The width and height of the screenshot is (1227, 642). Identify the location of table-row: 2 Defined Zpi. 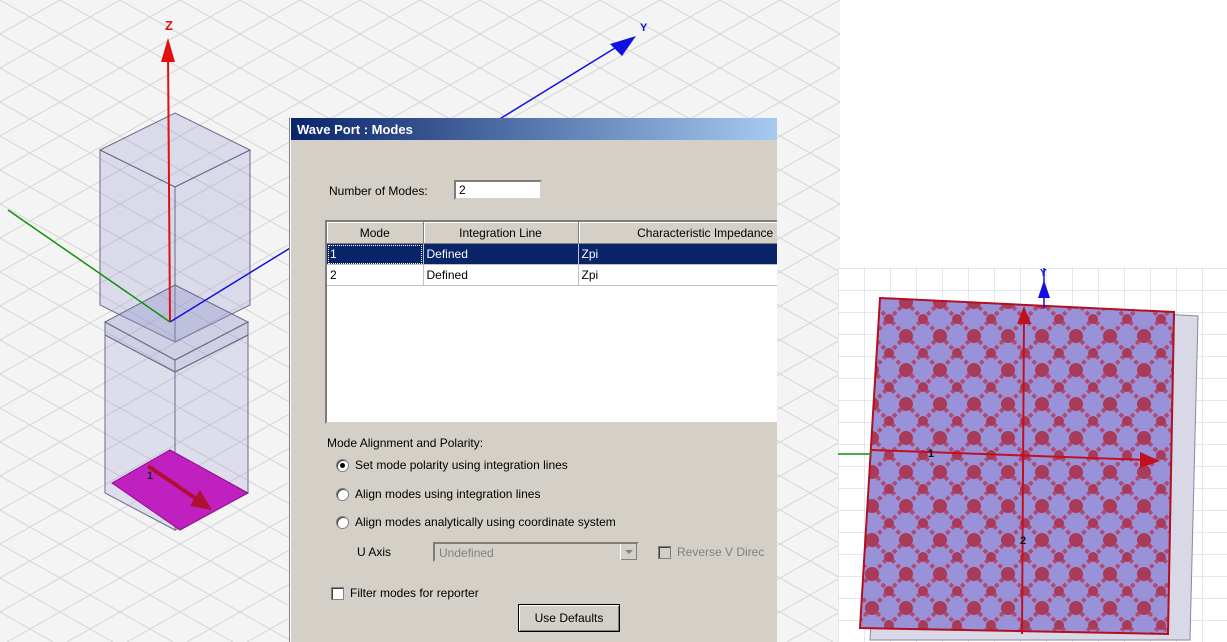
(552, 275).